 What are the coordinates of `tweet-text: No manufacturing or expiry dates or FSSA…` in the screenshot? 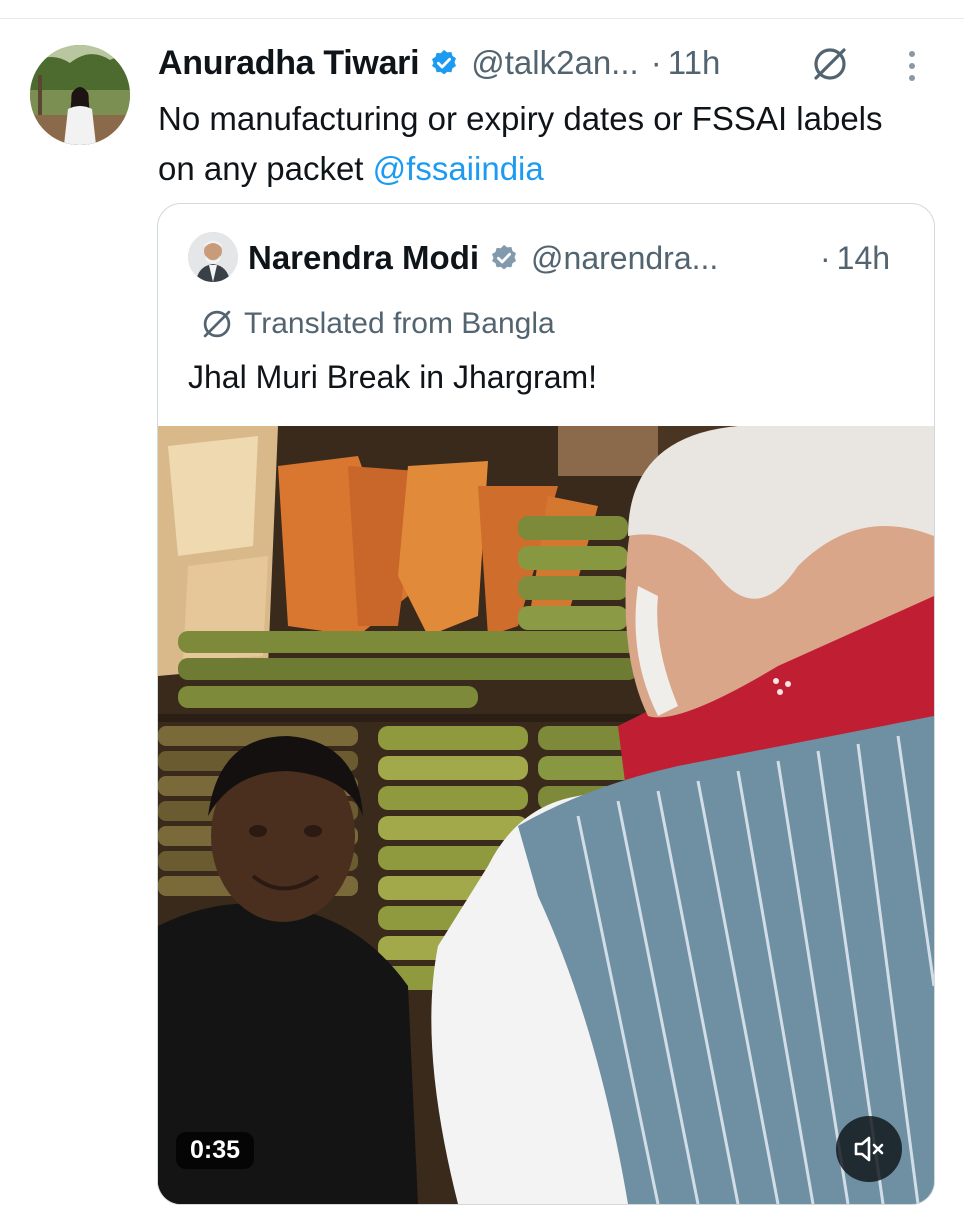 It's located at (538, 144).